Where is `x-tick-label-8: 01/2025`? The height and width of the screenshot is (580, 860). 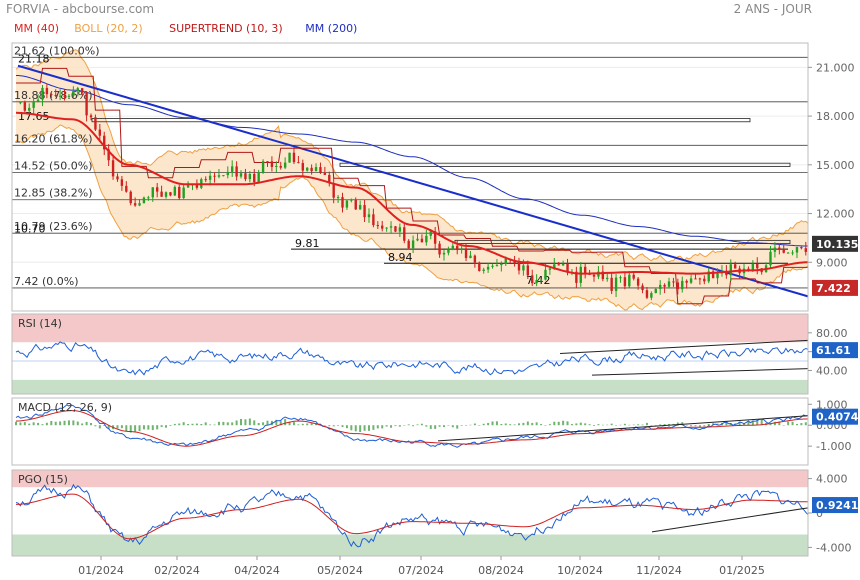
x-tick-label-8: 01/2025 is located at coordinates (742, 570).